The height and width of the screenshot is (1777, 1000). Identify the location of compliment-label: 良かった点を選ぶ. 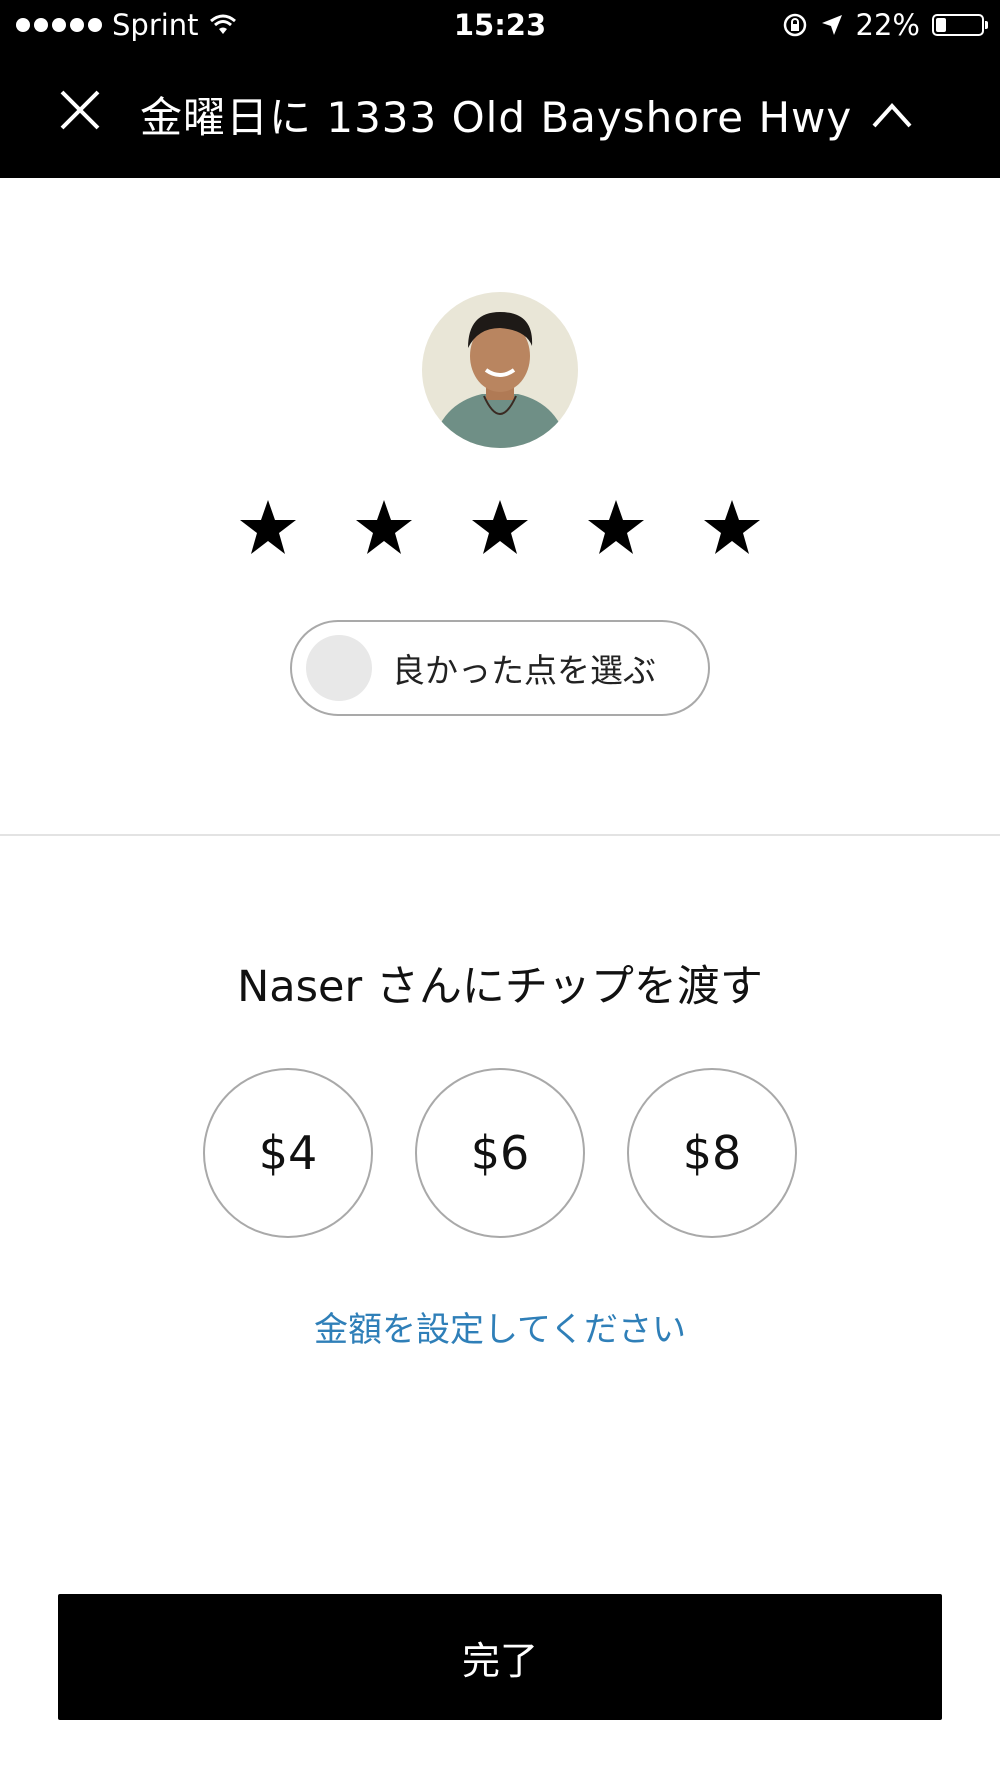
(524, 670).